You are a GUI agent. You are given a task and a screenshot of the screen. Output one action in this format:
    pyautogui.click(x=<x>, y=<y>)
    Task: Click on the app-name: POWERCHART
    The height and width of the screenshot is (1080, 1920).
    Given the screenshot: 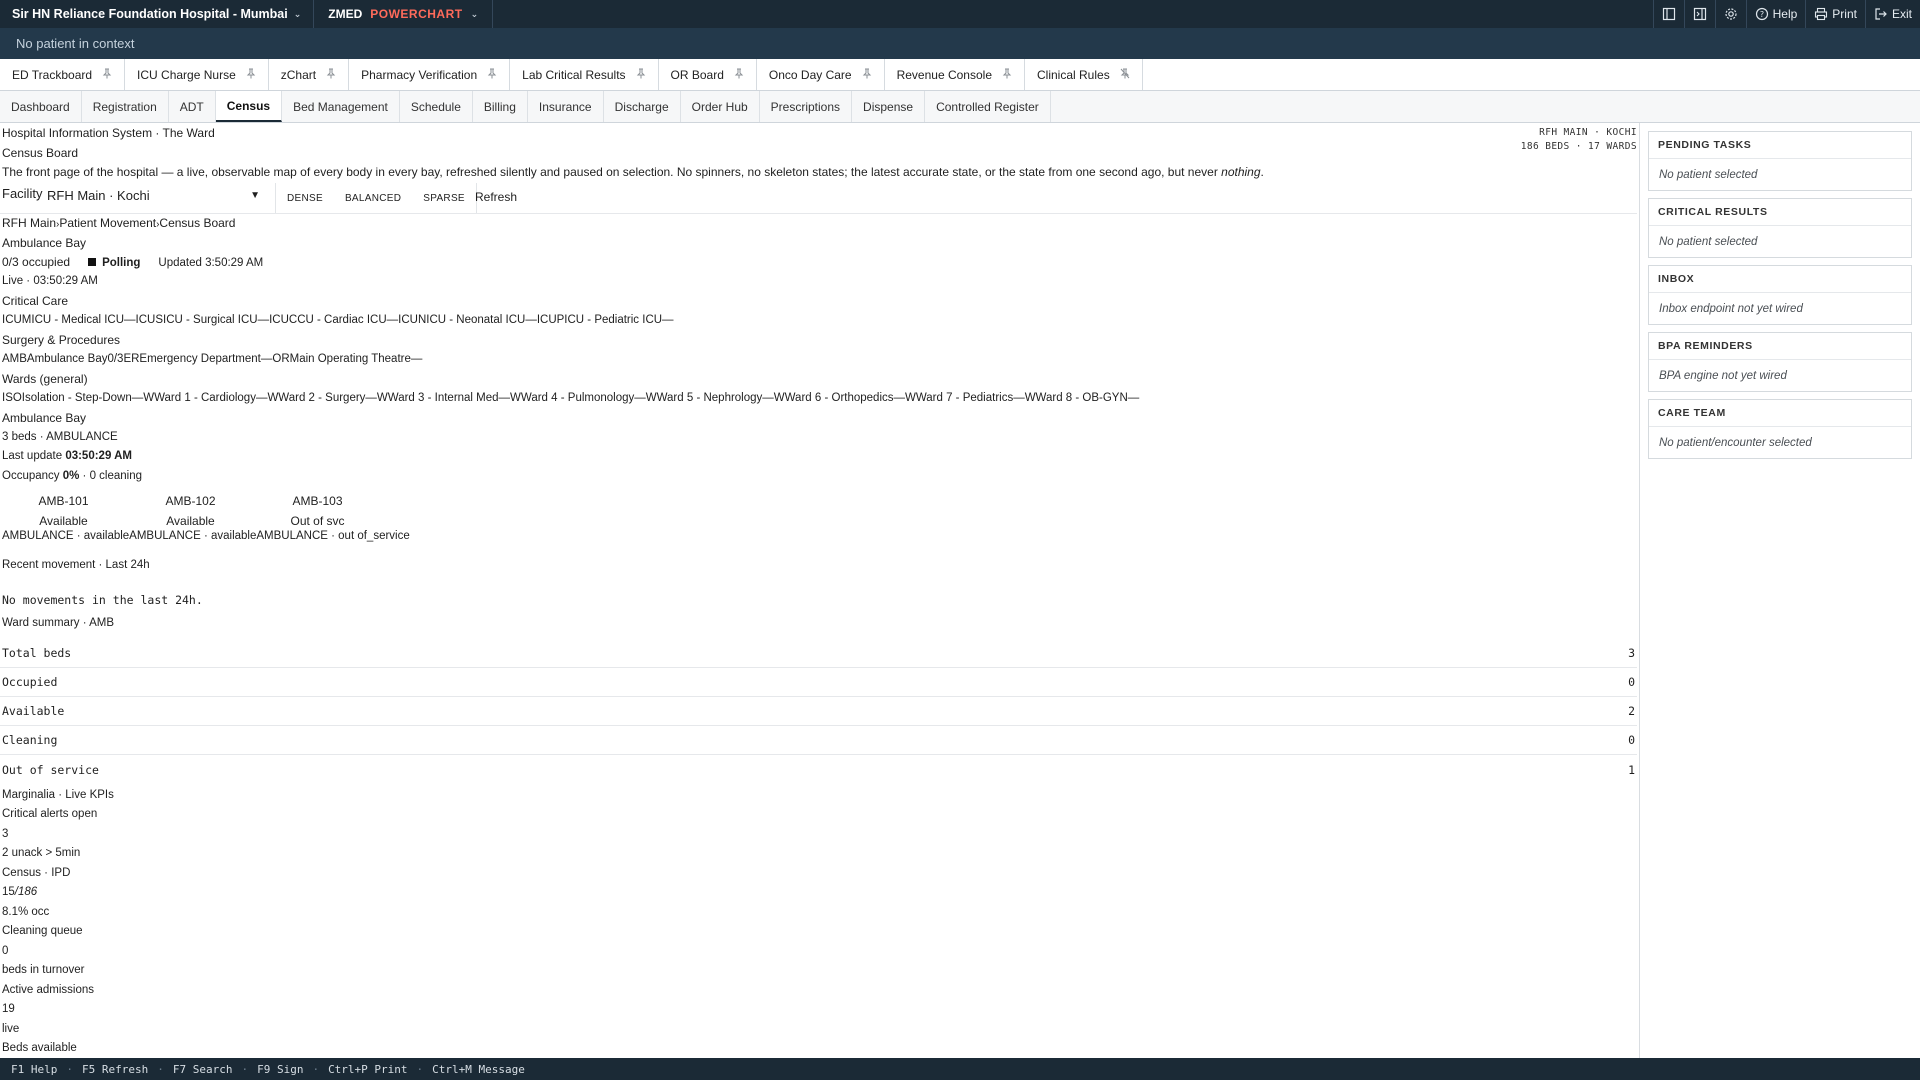 What is the action you would take?
    pyautogui.click(x=416, y=14)
    